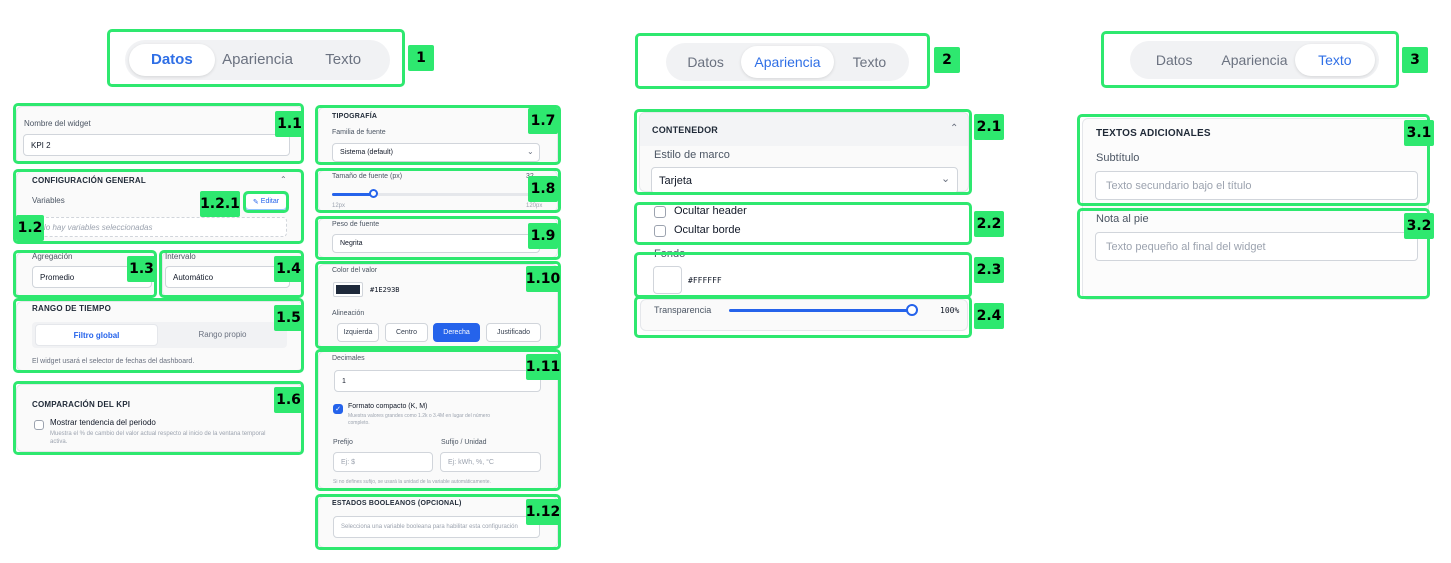  Describe the element at coordinates (288, 318) in the screenshot. I see `marker-1-5: 1.5` at that location.